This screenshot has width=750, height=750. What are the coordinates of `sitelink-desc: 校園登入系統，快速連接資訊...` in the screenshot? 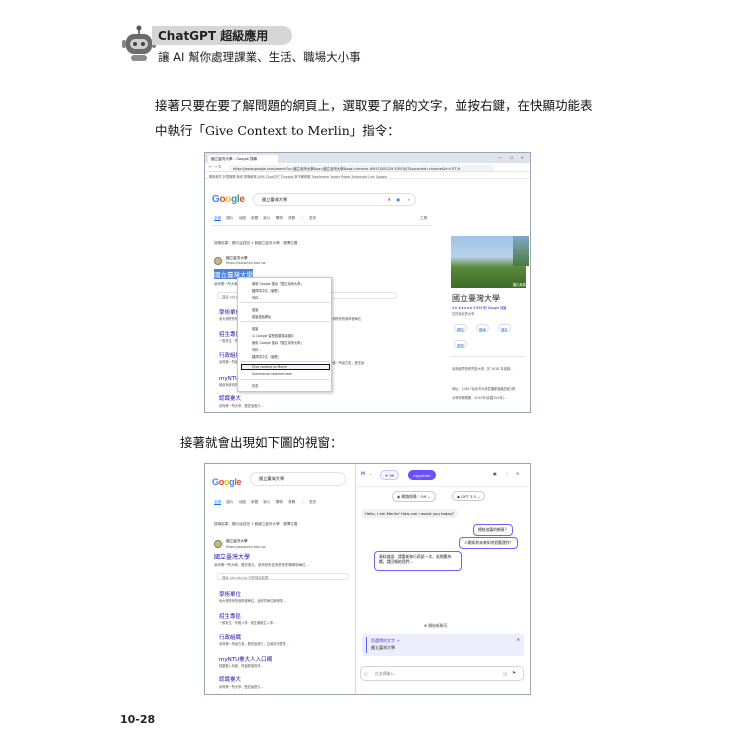 It's located at (241, 666).